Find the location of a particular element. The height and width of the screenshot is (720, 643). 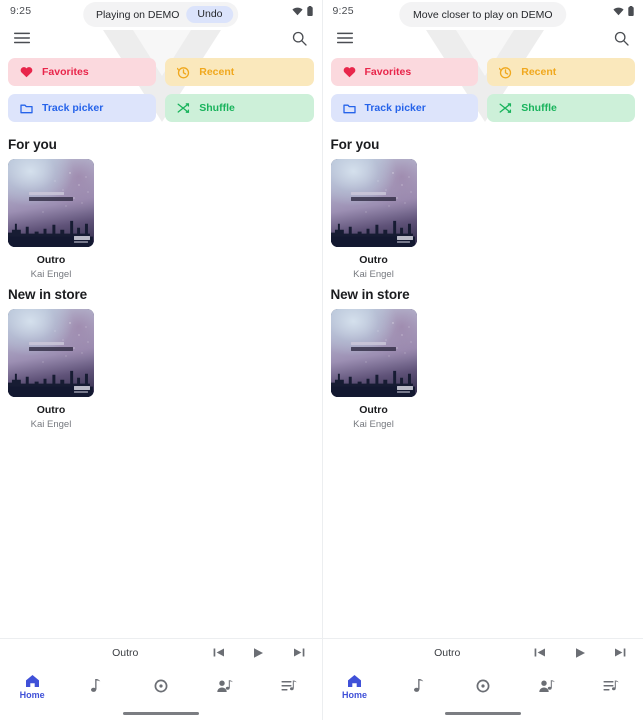

status-bar-clock: 9:25 is located at coordinates (21, 11).